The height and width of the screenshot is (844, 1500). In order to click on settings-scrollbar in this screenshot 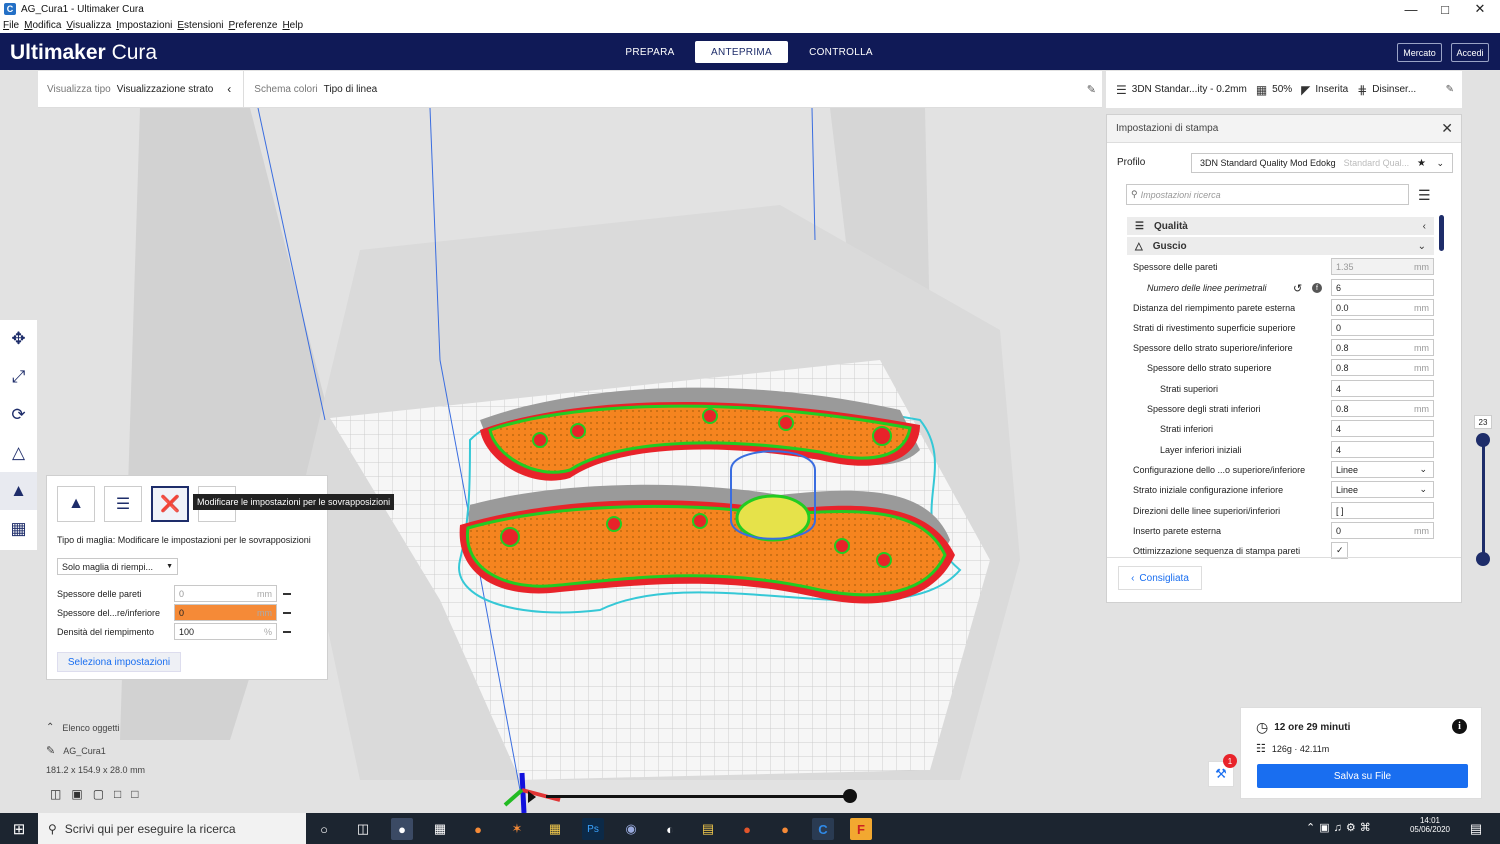, I will do `click(1441, 233)`.